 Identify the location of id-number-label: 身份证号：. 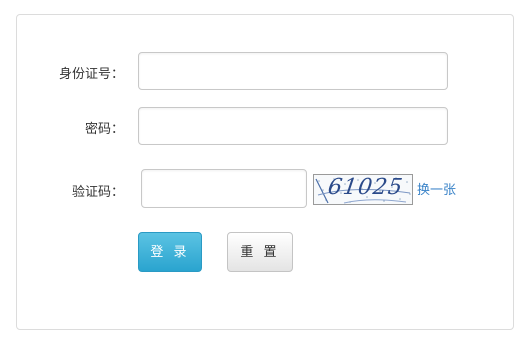
(91, 74).